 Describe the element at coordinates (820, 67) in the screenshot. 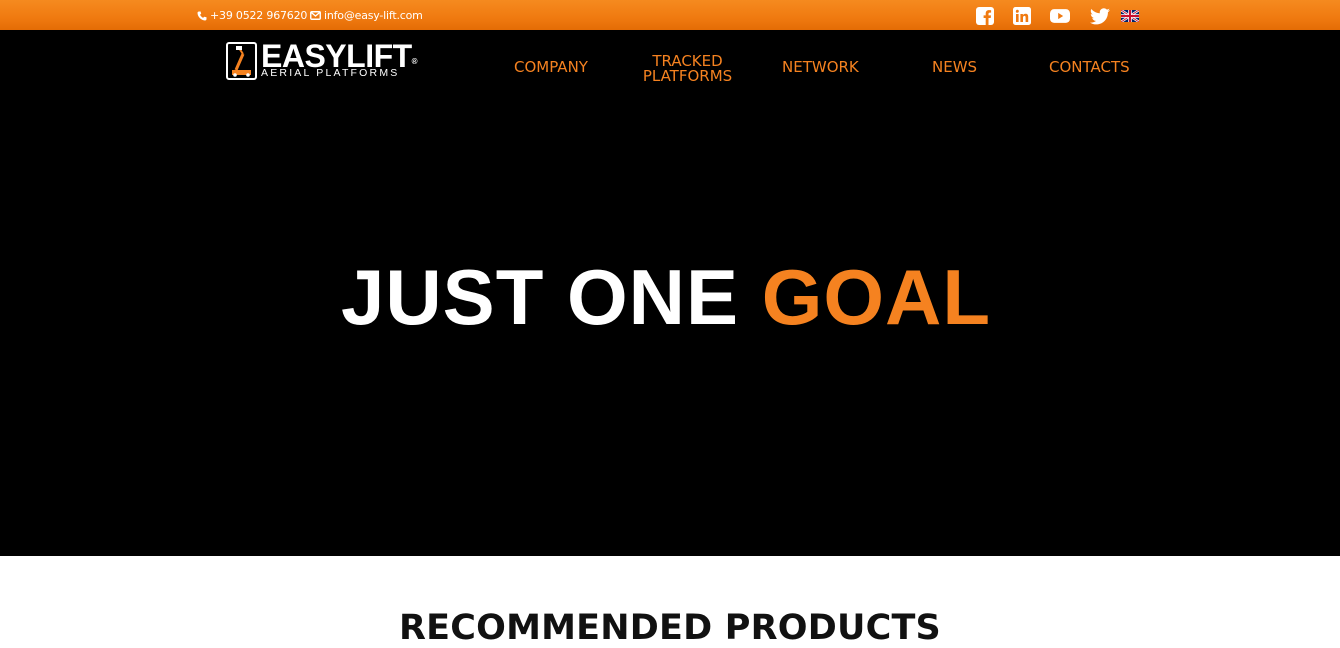

I see `nav-network: NETWORK` at that location.